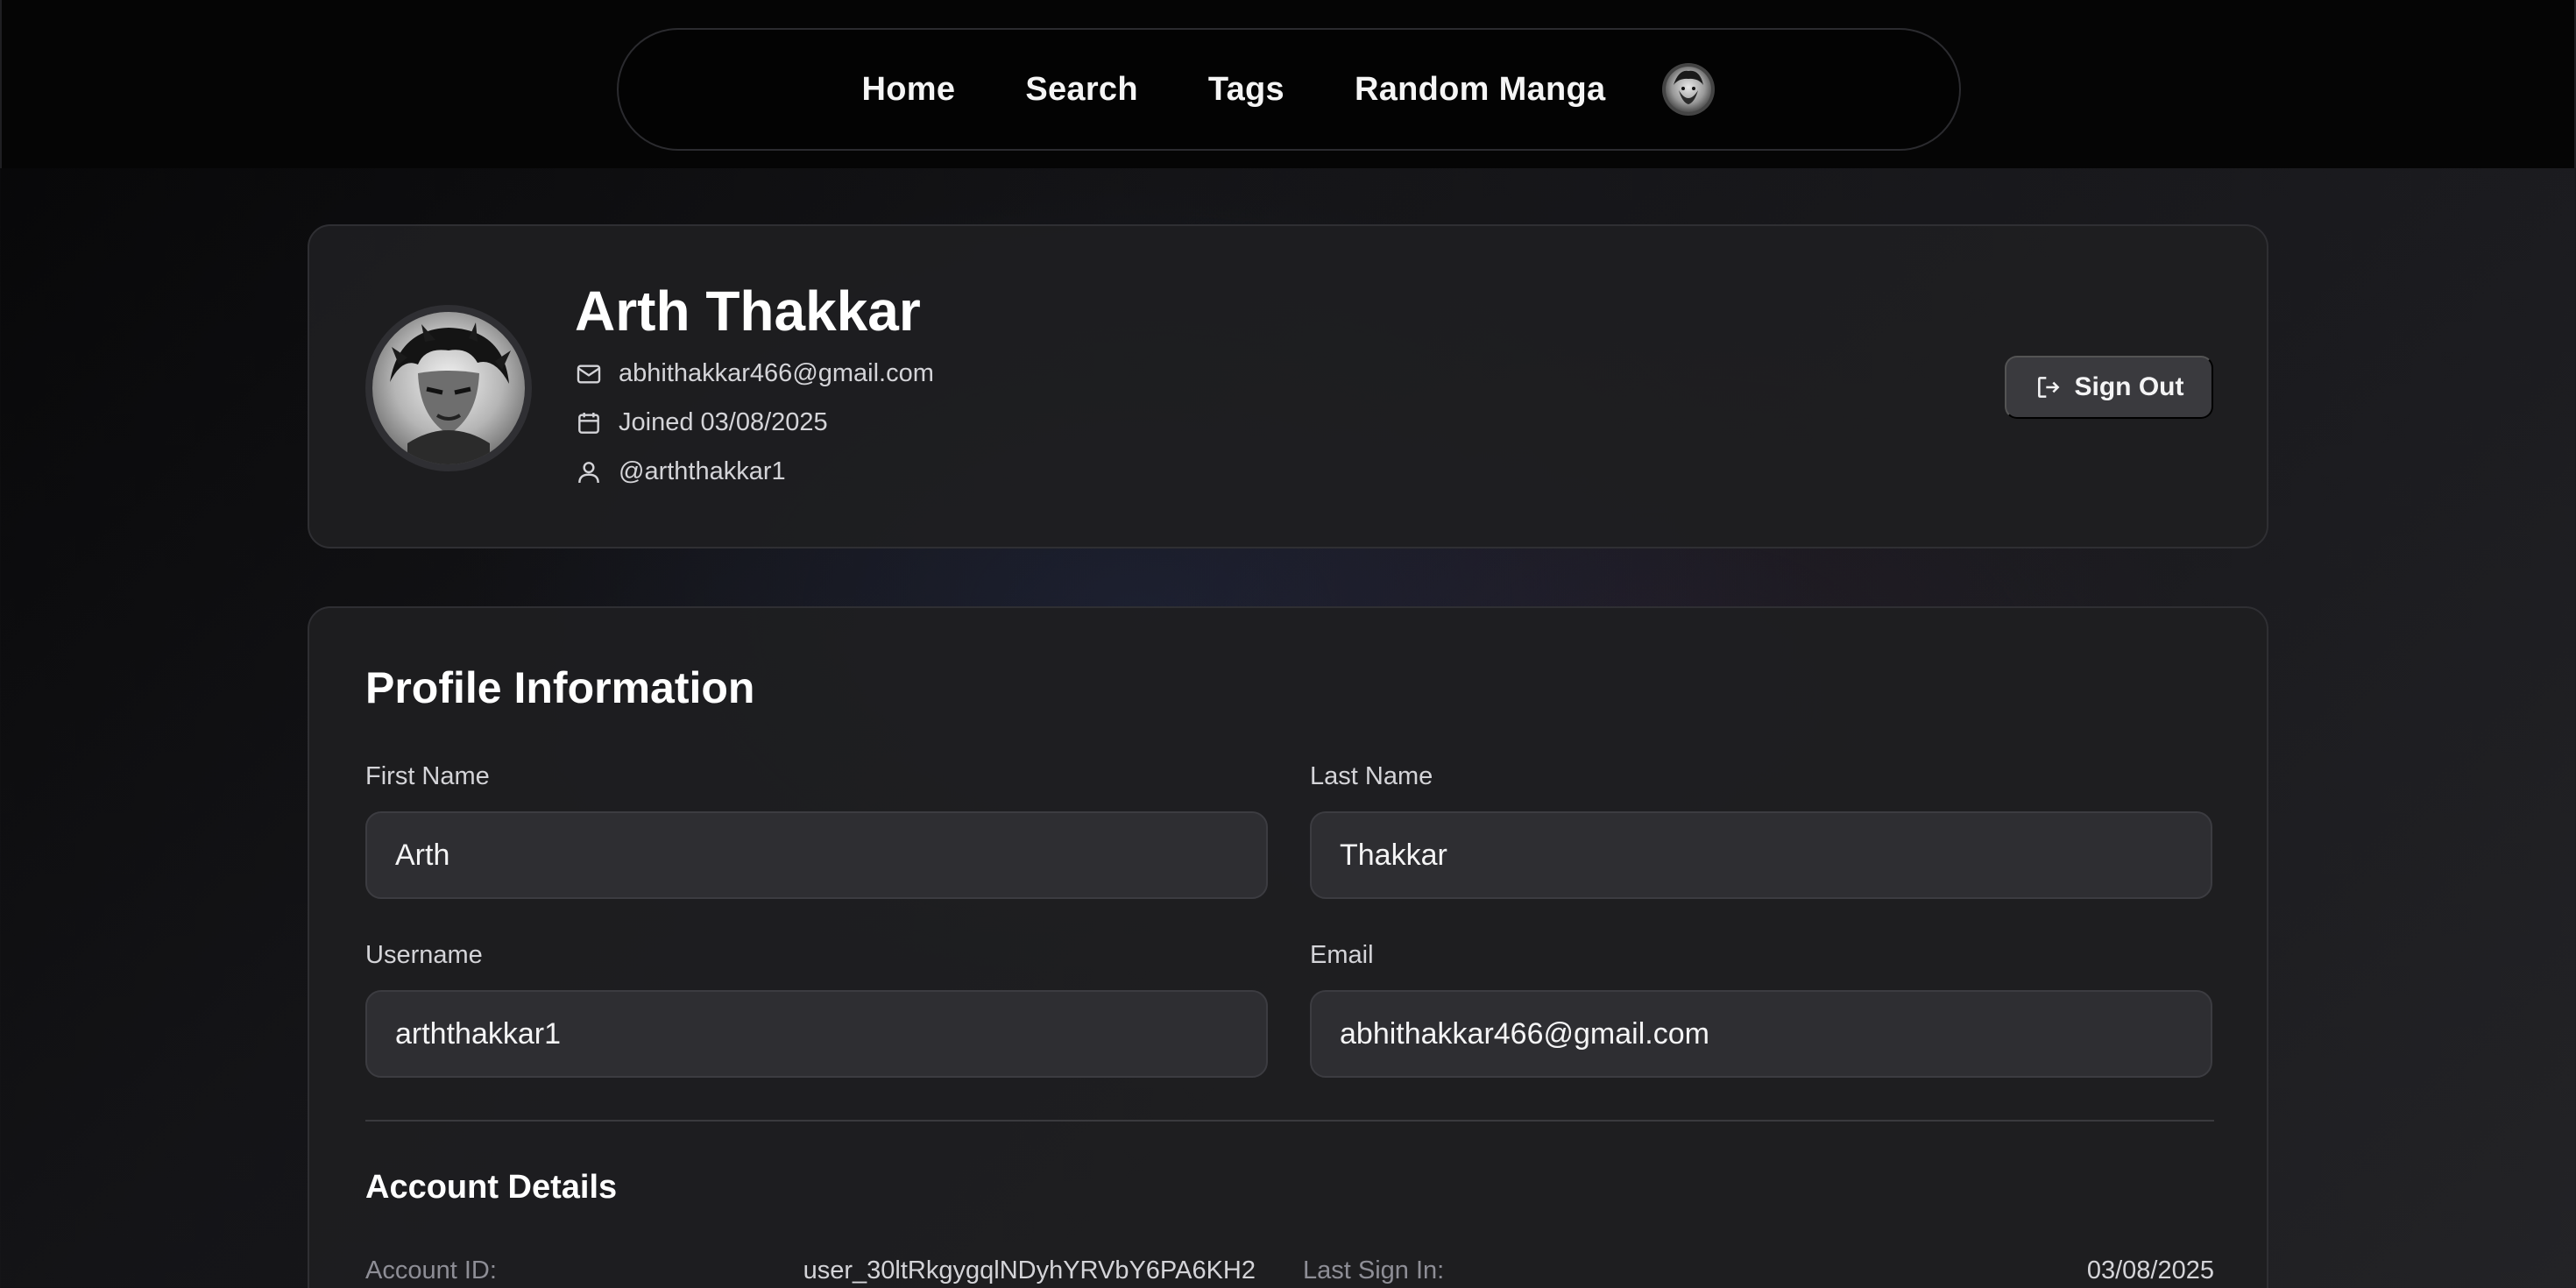 This screenshot has width=2576, height=1288. What do you see at coordinates (1371, 776) in the screenshot?
I see `last-name-label: Last Name` at bounding box center [1371, 776].